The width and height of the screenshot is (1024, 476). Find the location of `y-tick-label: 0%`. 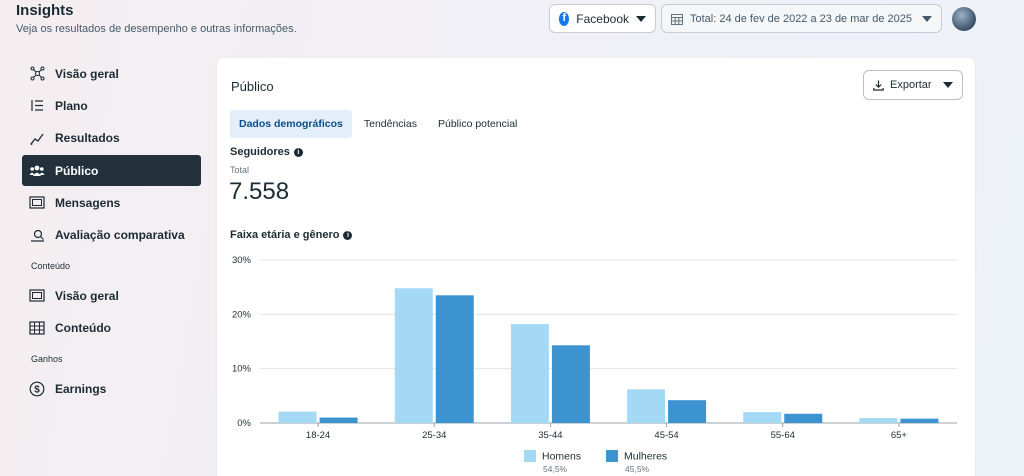

y-tick-label: 0% is located at coordinates (244, 423).